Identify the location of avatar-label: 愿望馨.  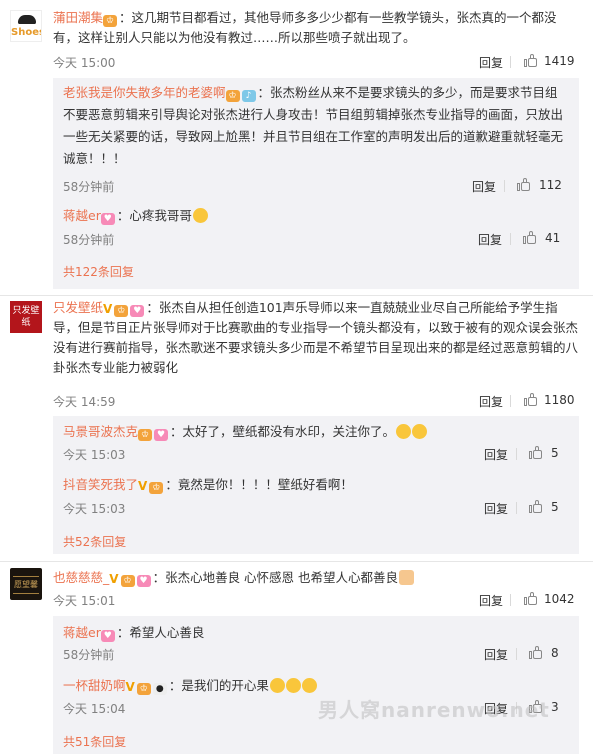
(26, 585).